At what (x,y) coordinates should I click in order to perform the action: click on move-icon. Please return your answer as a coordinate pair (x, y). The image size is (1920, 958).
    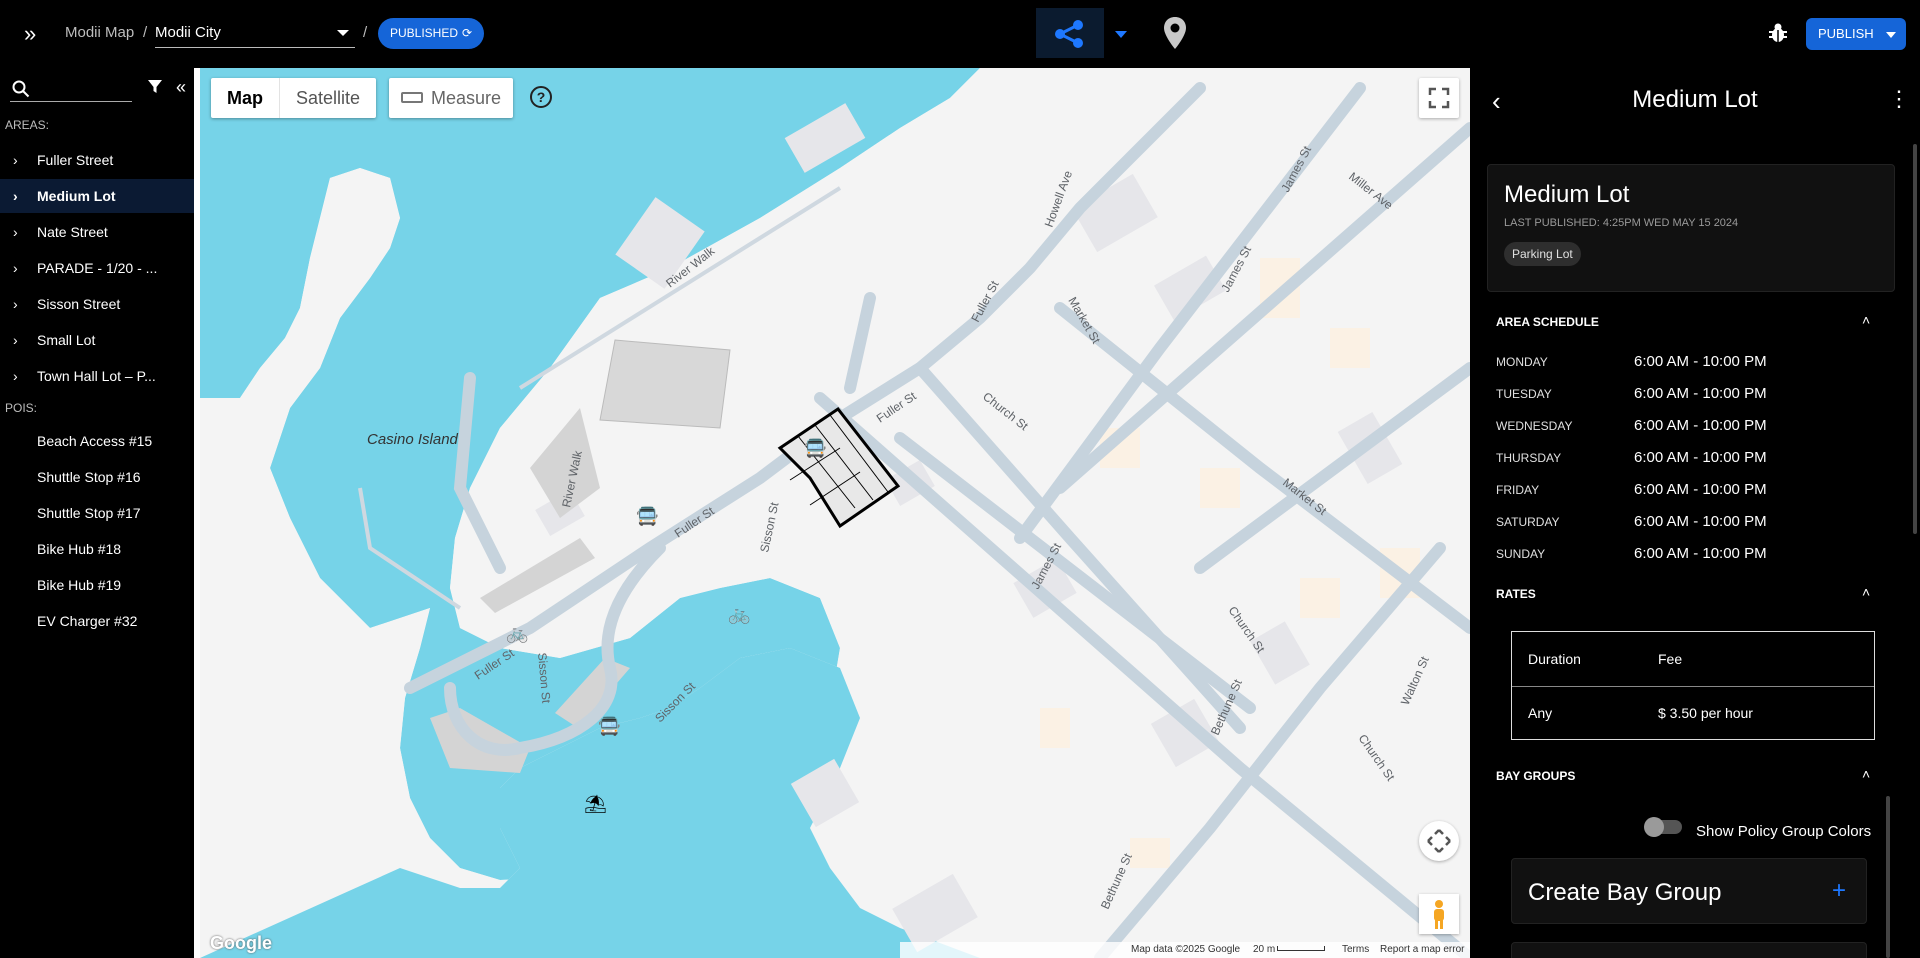
    Looking at the image, I should click on (1439, 841).